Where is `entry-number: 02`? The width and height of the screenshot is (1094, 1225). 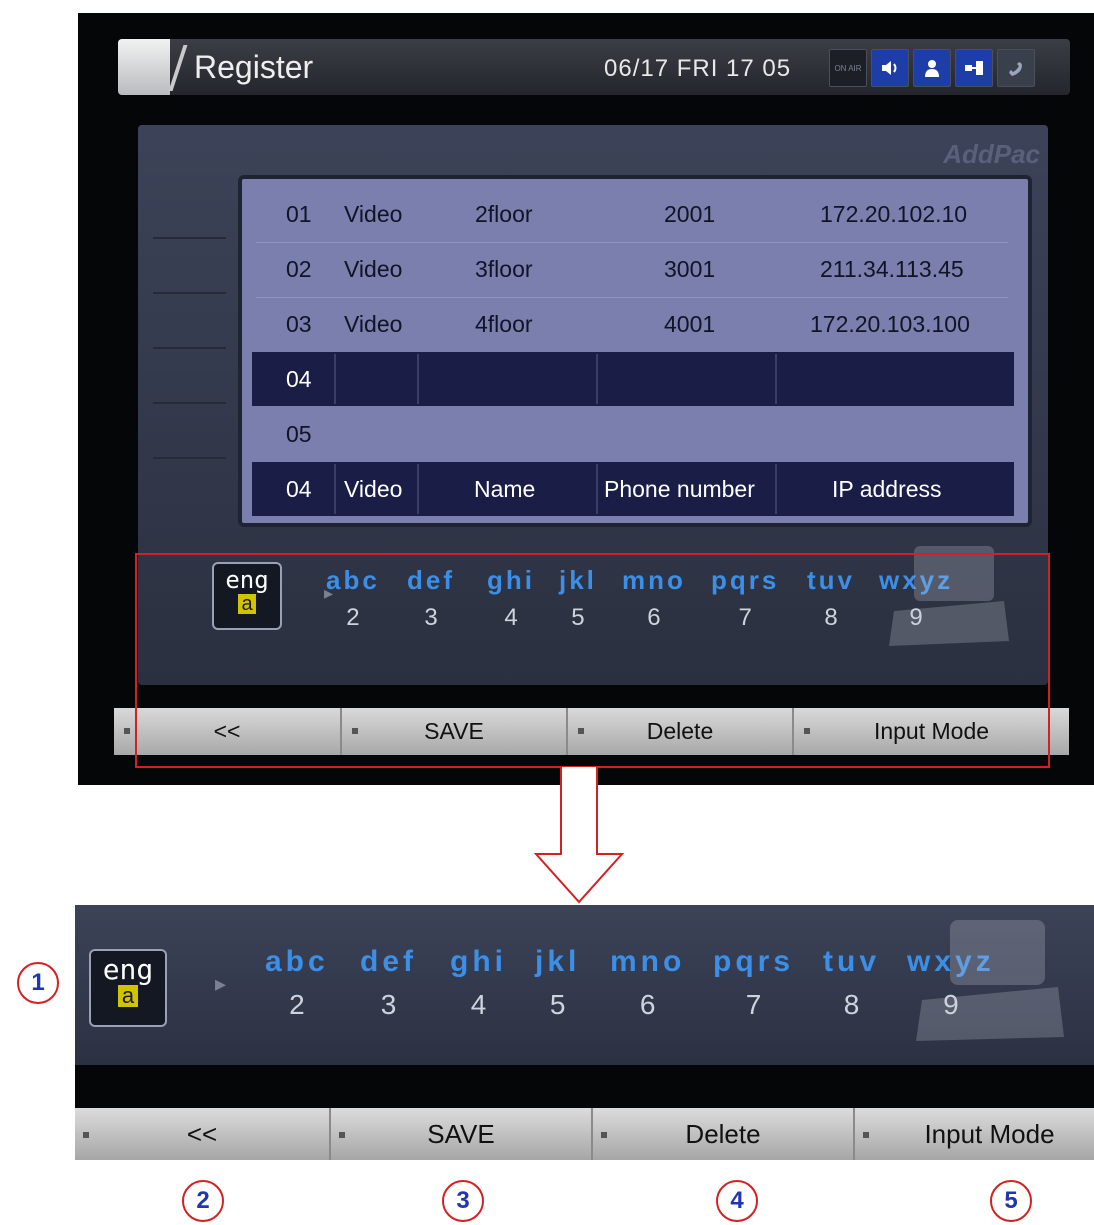 entry-number: 02 is located at coordinates (299, 269).